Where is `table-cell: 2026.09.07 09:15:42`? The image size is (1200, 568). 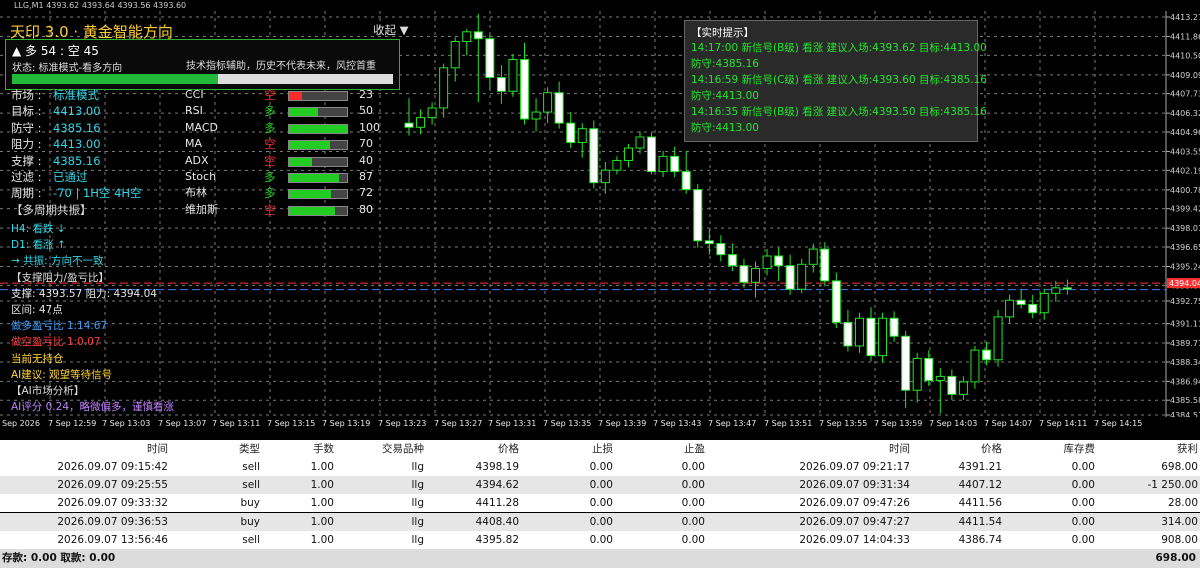
table-cell: 2026.09.07 09:15:42 is located at coordinates (112, 467).